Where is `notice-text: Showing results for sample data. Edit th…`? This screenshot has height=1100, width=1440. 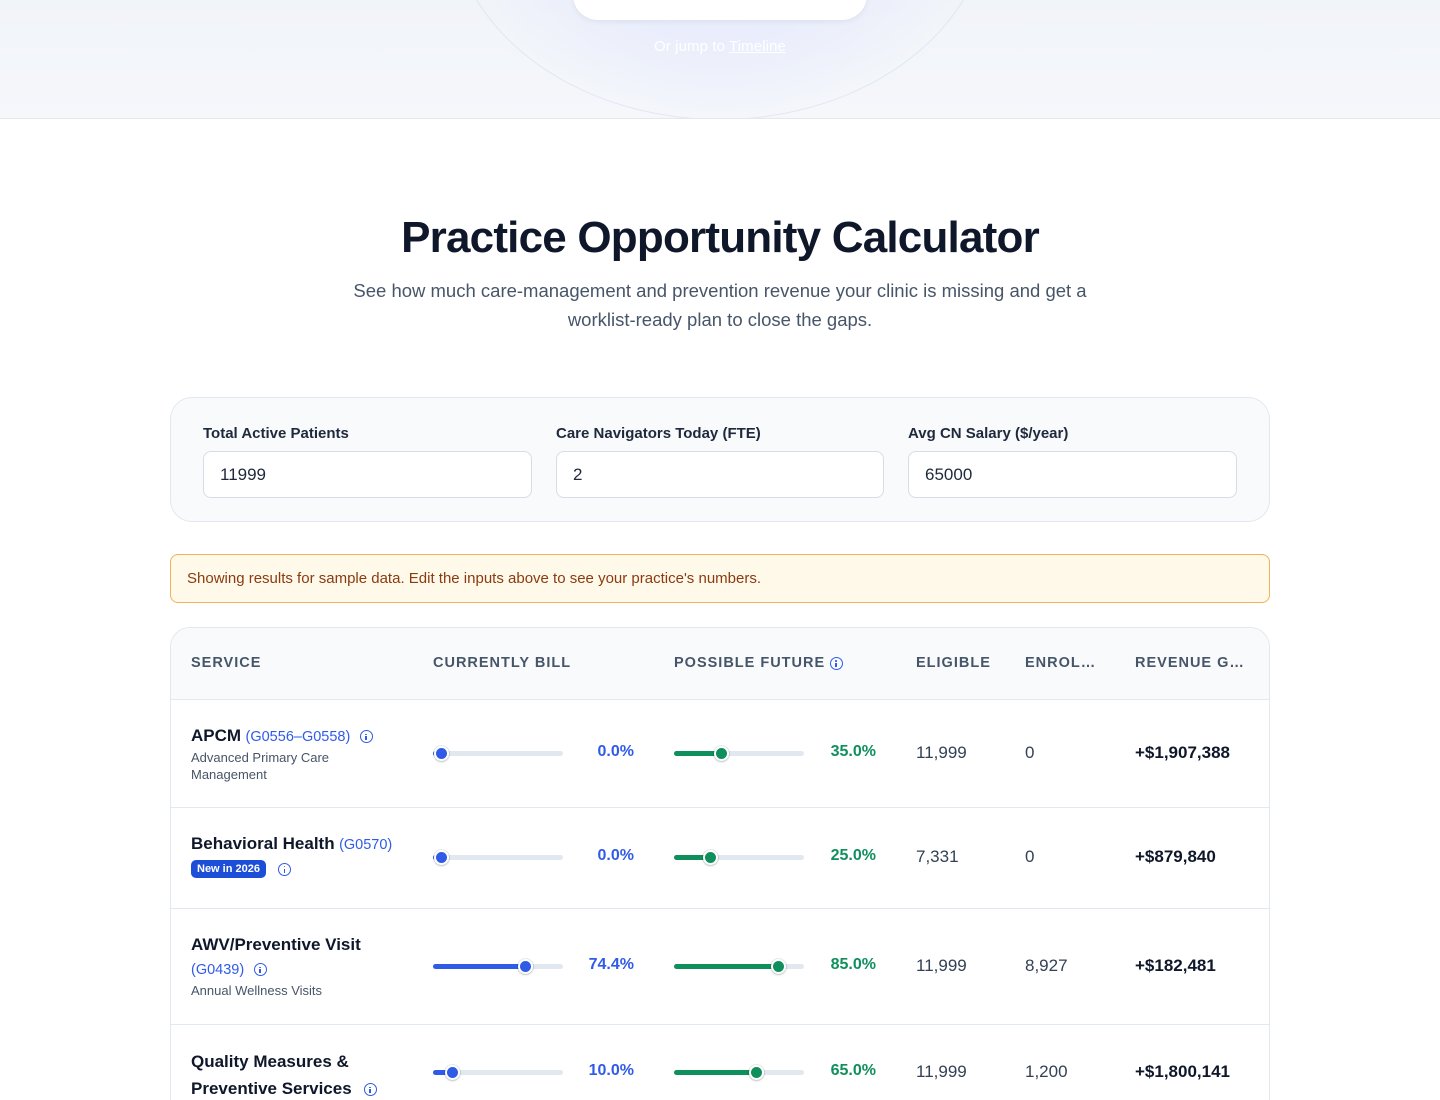 notice-text: Showing results for sample data. Edit th… is located at coordinates (474, 578).